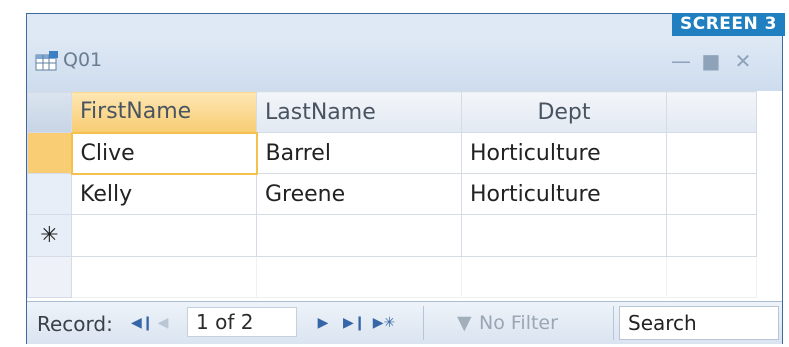  Describe the element at coordinates (164, 235) in the screenshot. I see `cell-firstname-new` at that location.